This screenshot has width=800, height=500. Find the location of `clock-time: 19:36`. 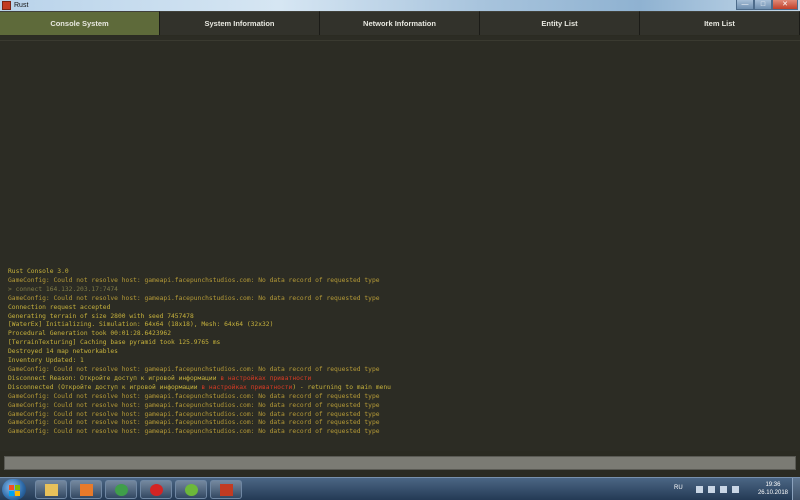

clock-time: 19:36 is located at coordinates (773, 485).